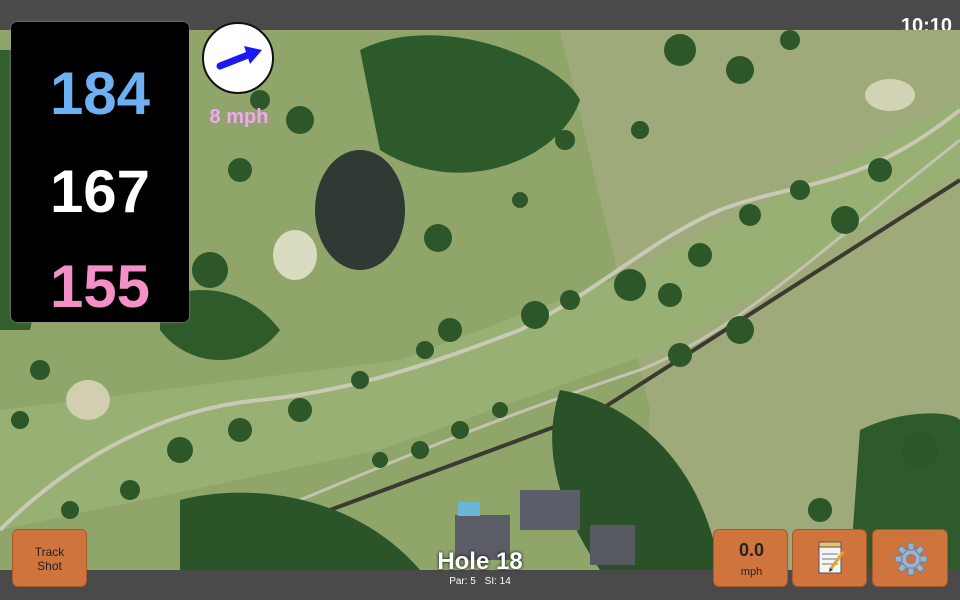 The width and height of the screenshot is (960, 600). I want to click on wind-speed-label: 8 mph, so click(239, 117).